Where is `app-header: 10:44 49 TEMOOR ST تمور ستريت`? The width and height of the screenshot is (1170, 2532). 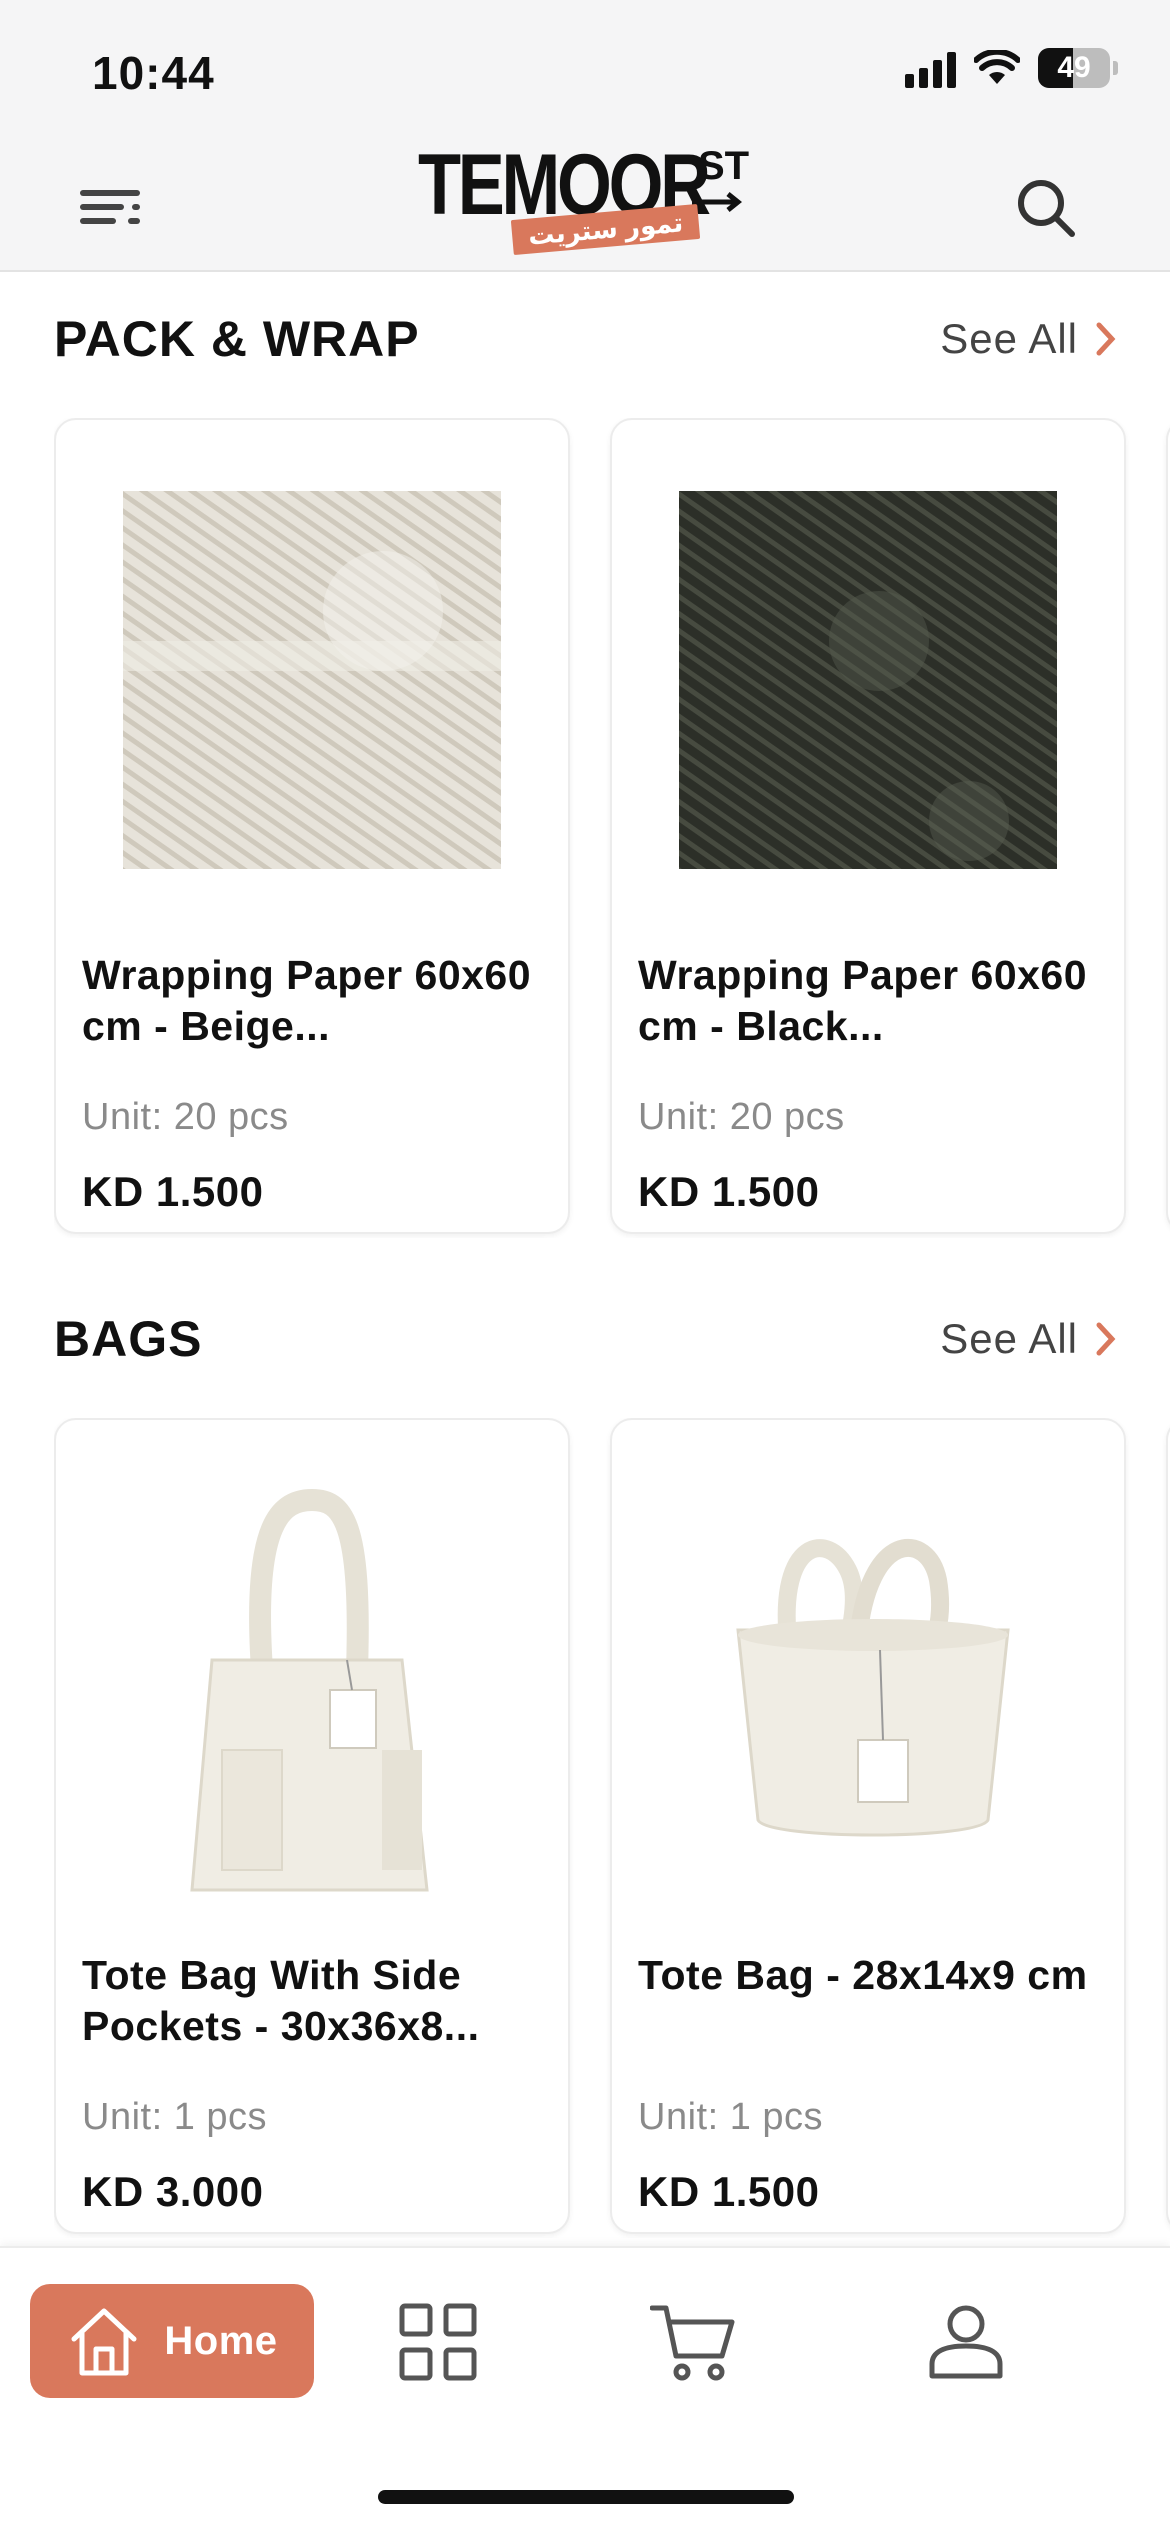
app-header: 10:44 49 TEMOOR ST تمور ستريت is located at coordinates (585, 136).